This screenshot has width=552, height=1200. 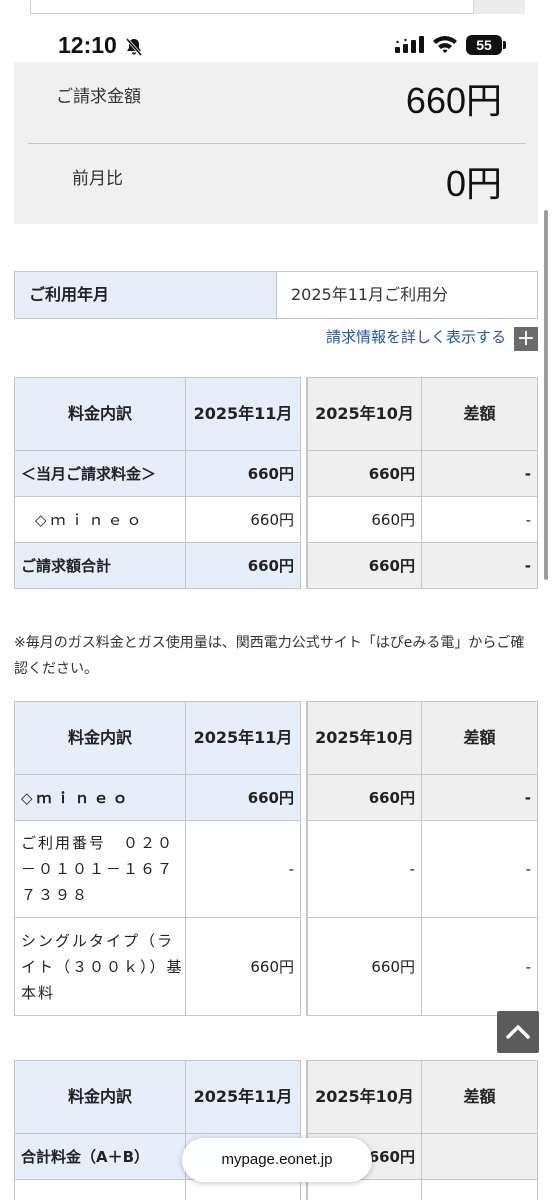 I want to click on billing-amount-label: ご請求金額, so click(x=98, y=97).